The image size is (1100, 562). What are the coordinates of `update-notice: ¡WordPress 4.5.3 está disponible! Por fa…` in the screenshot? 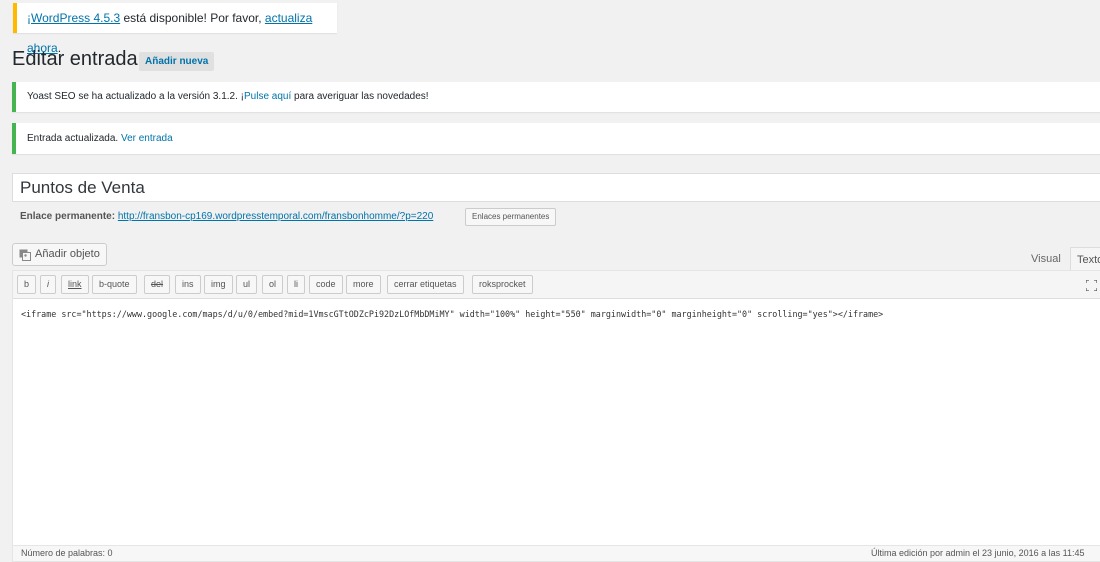 It's located at (175, 29).